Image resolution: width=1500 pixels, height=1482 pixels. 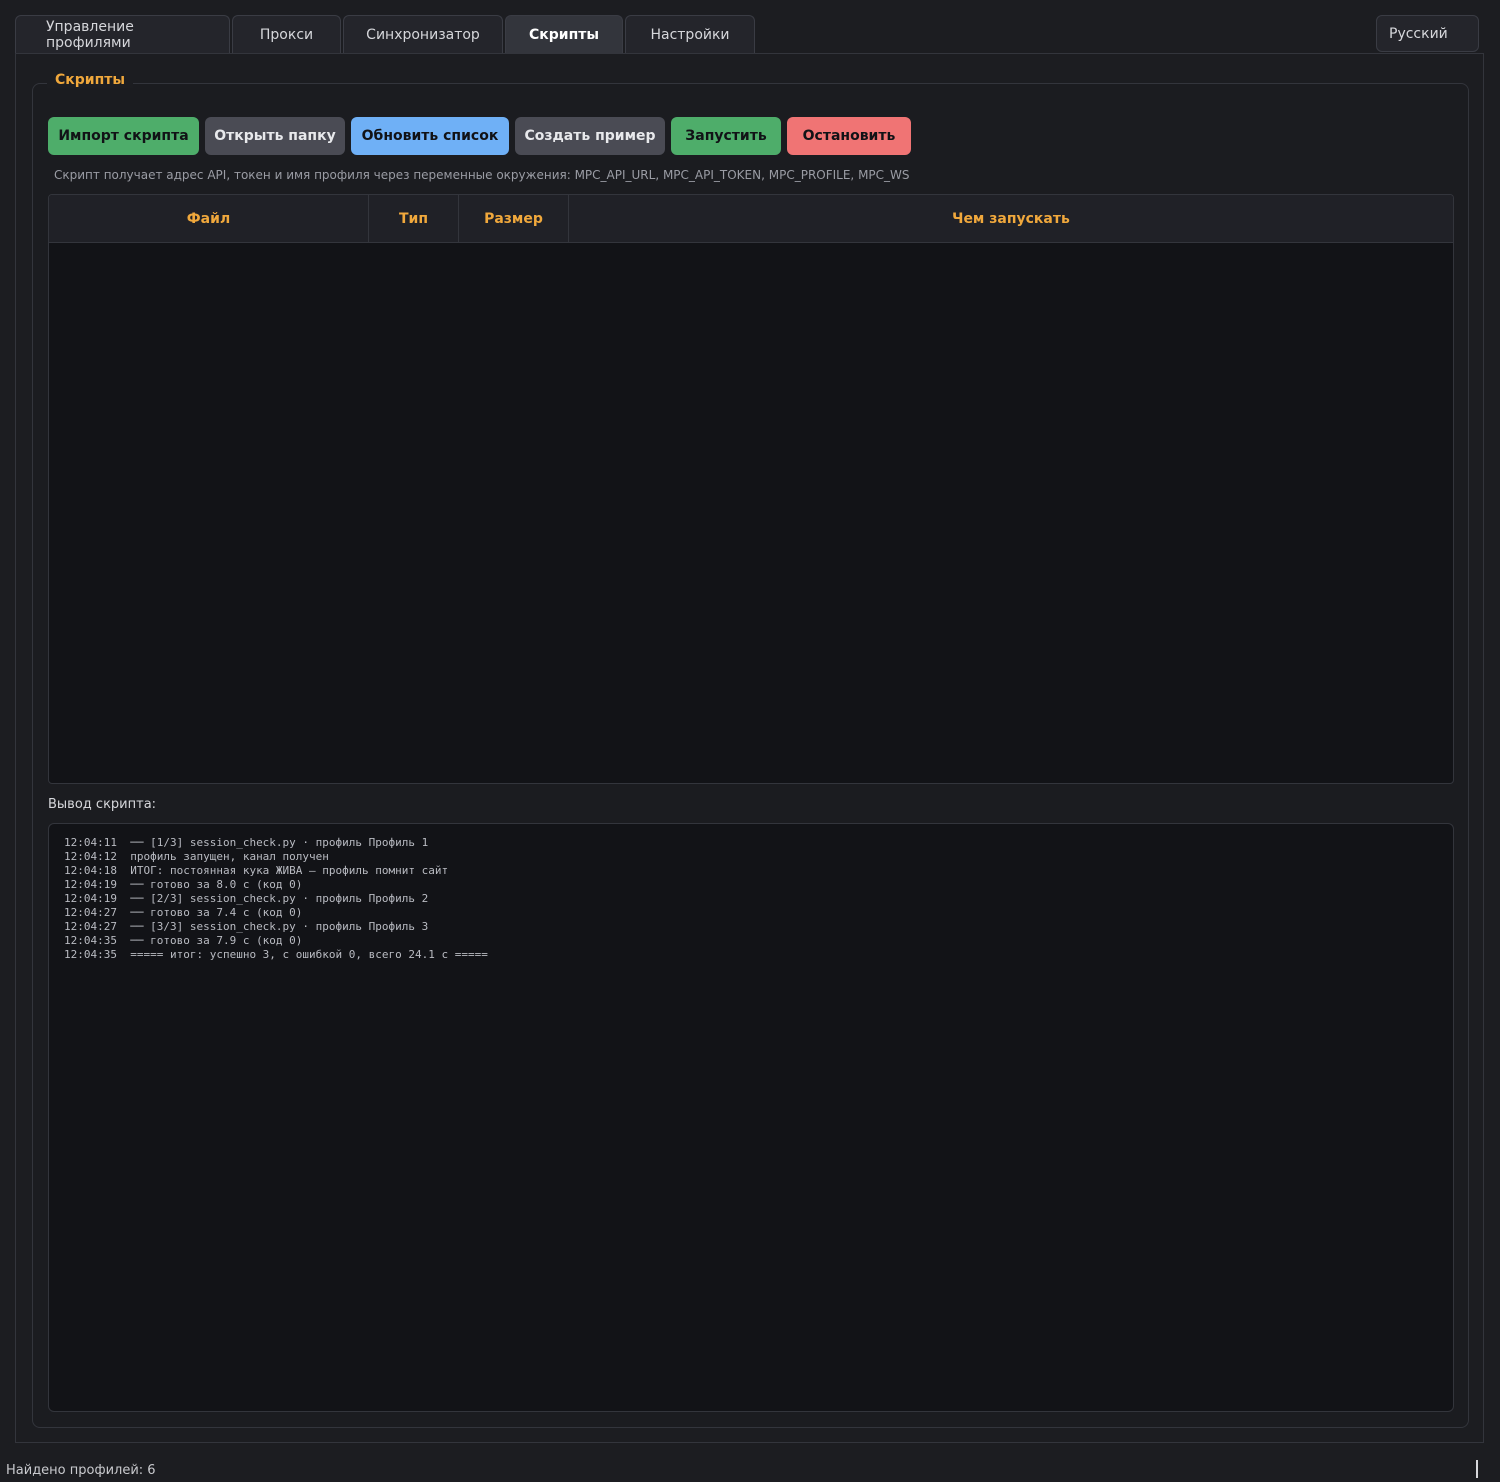 I want to click on log-line: 12:04:12 профиль запущен, канал получен, so click(x=751, y=857).